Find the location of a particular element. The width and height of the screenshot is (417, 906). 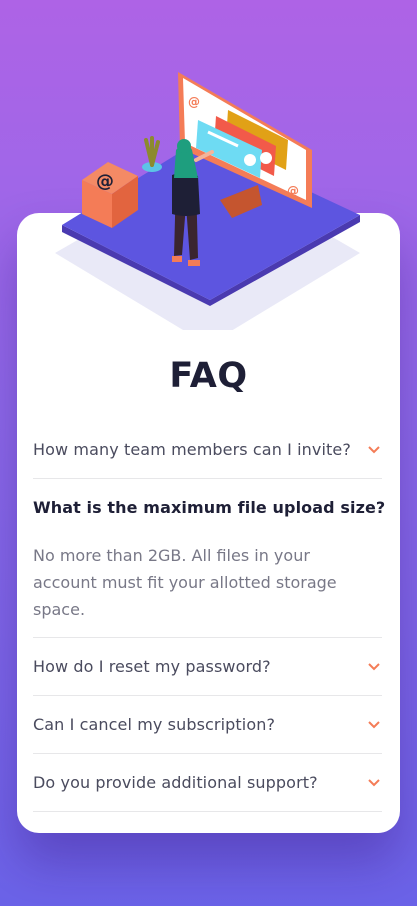

faq-item: Do you provide additional support? is located at coordinates (207, 783).